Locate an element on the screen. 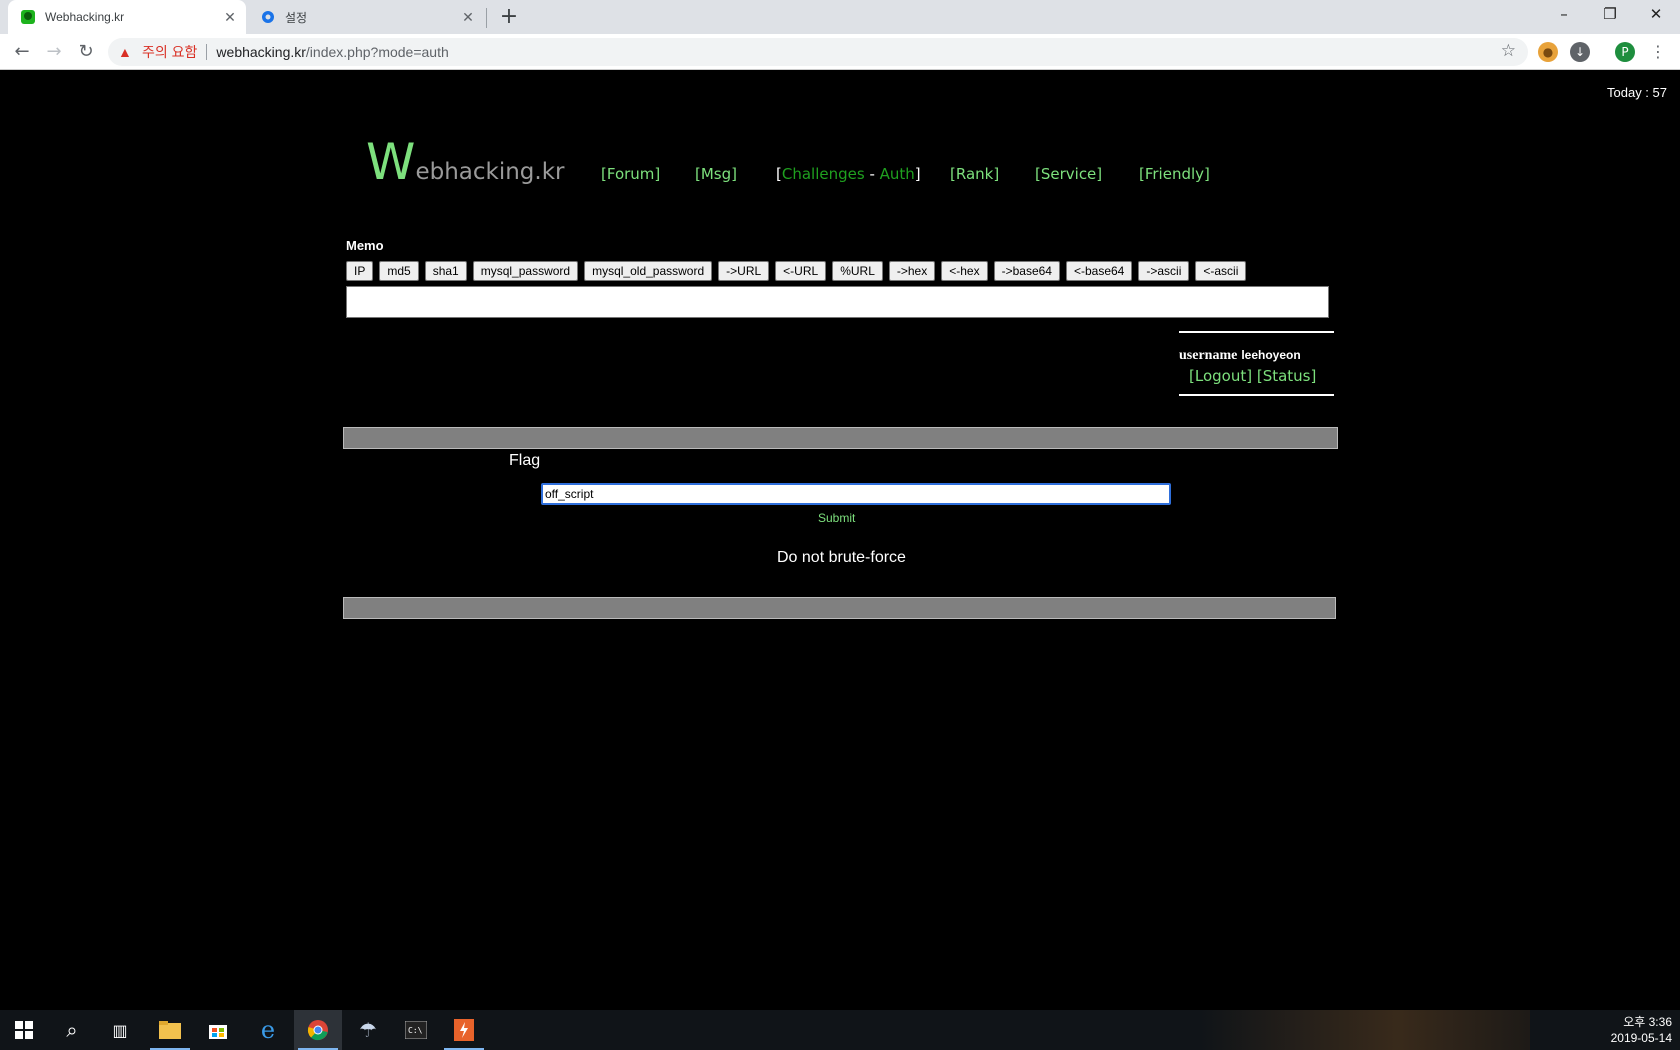 The image size is (1680, 1050). memo-sha1-button: sha1 is located at coordinates (445, 271).